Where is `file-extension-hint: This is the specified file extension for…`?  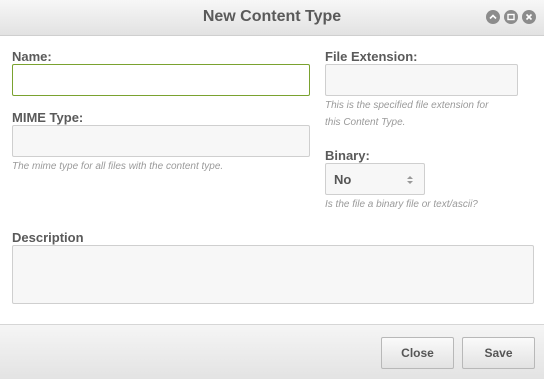 file-extension-hint: This is the specified file extension for… is located at coordinates (406, 114).